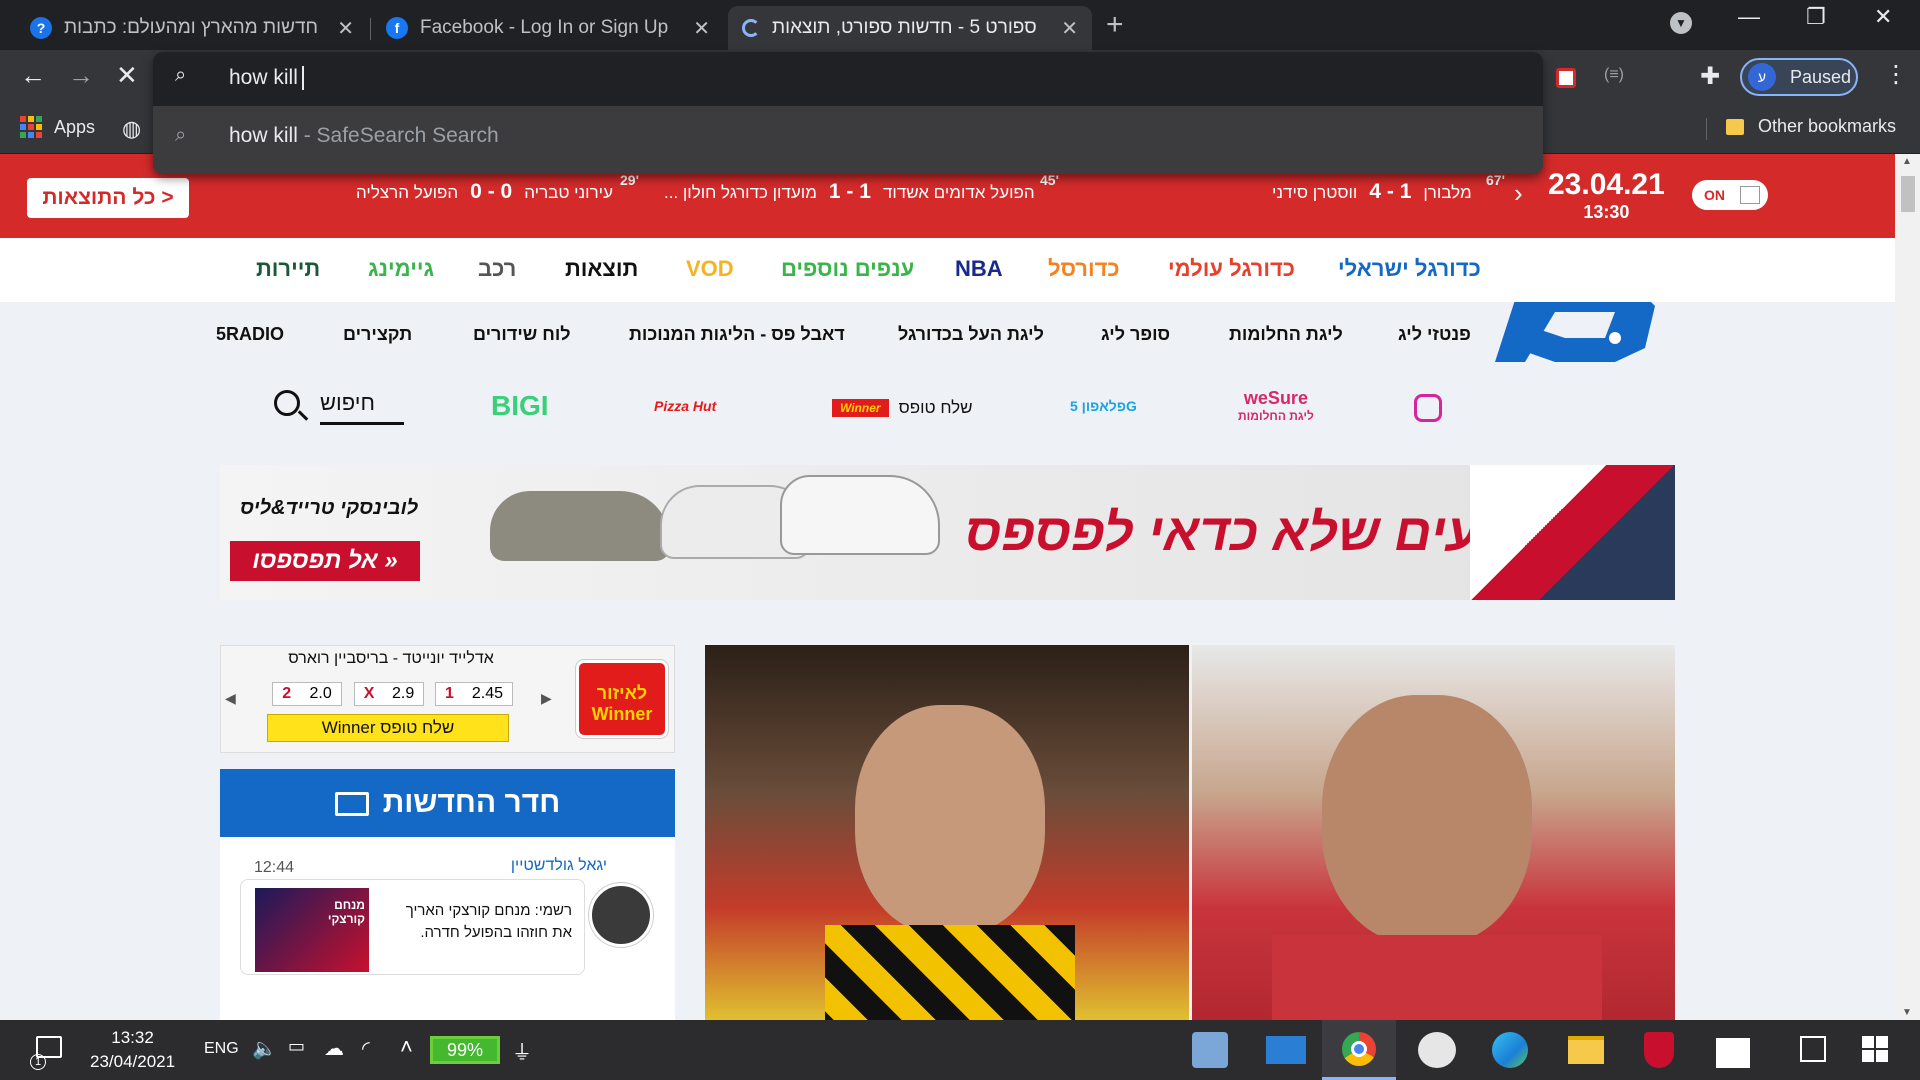 The width and height of the screenshot is (1920, 1080). Describe the element at coordinates (910, 28) in the screenshot. I see `tab-sport5: ספורט 5 - חדשות ספורט, תוצאות ✕` at that location.